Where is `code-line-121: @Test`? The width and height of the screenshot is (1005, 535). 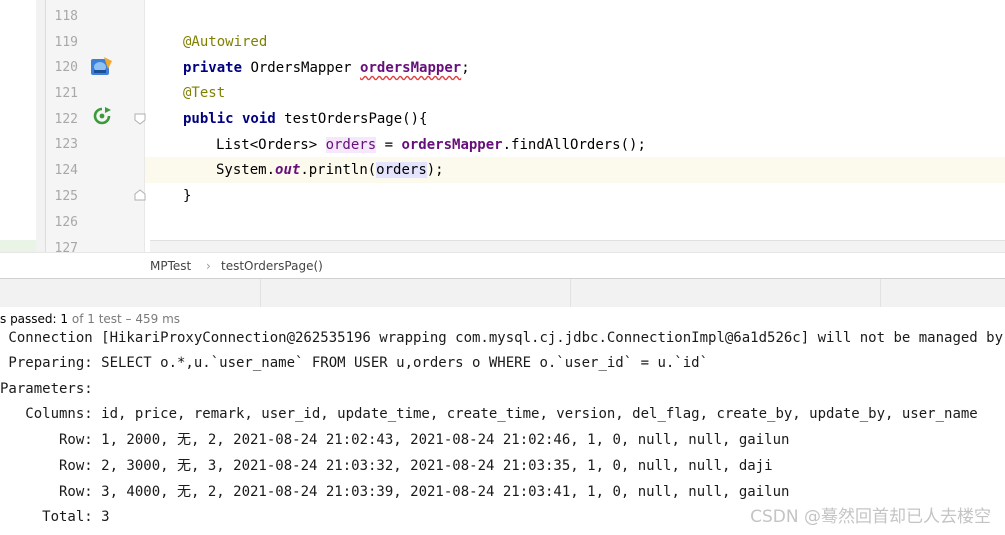 code-line-121: @Test is located at coordinates (577, 93).